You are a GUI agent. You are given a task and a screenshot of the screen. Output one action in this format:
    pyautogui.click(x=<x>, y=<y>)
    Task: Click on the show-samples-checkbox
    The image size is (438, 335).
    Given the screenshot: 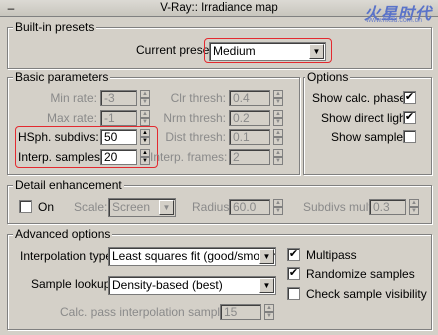 What is the action you would take?
    pyautogui.click(x=409, y=136)
    